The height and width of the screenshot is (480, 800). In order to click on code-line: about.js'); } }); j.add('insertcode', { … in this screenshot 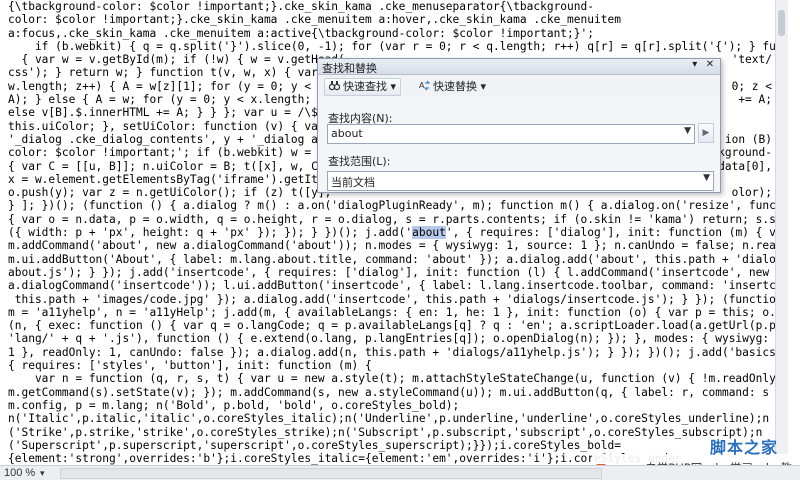, I will do `click(396, 272)`.